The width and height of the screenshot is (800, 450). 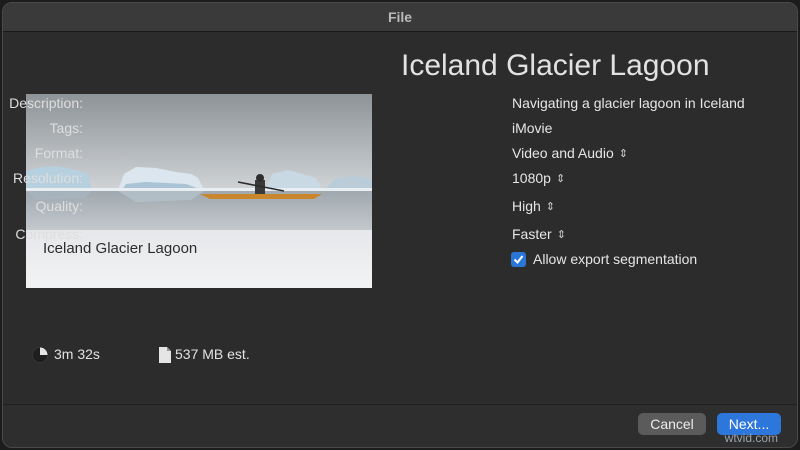 I want to click on checkmark-icon, so click(x=518, y=260).